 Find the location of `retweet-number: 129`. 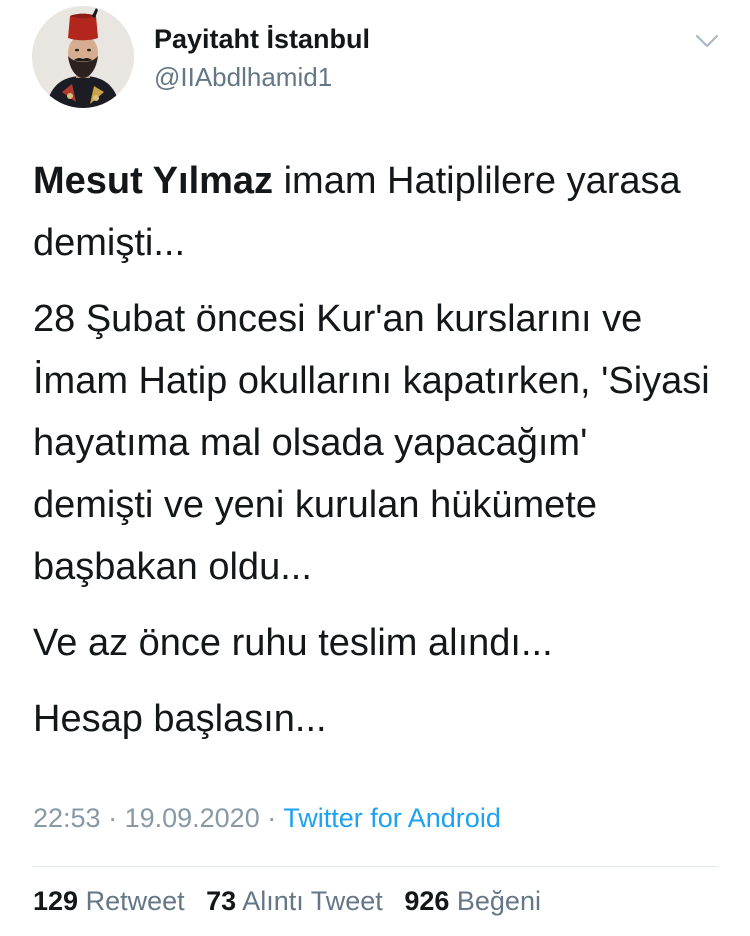

retweet-number: 129 is located at coordinates (56, 901).